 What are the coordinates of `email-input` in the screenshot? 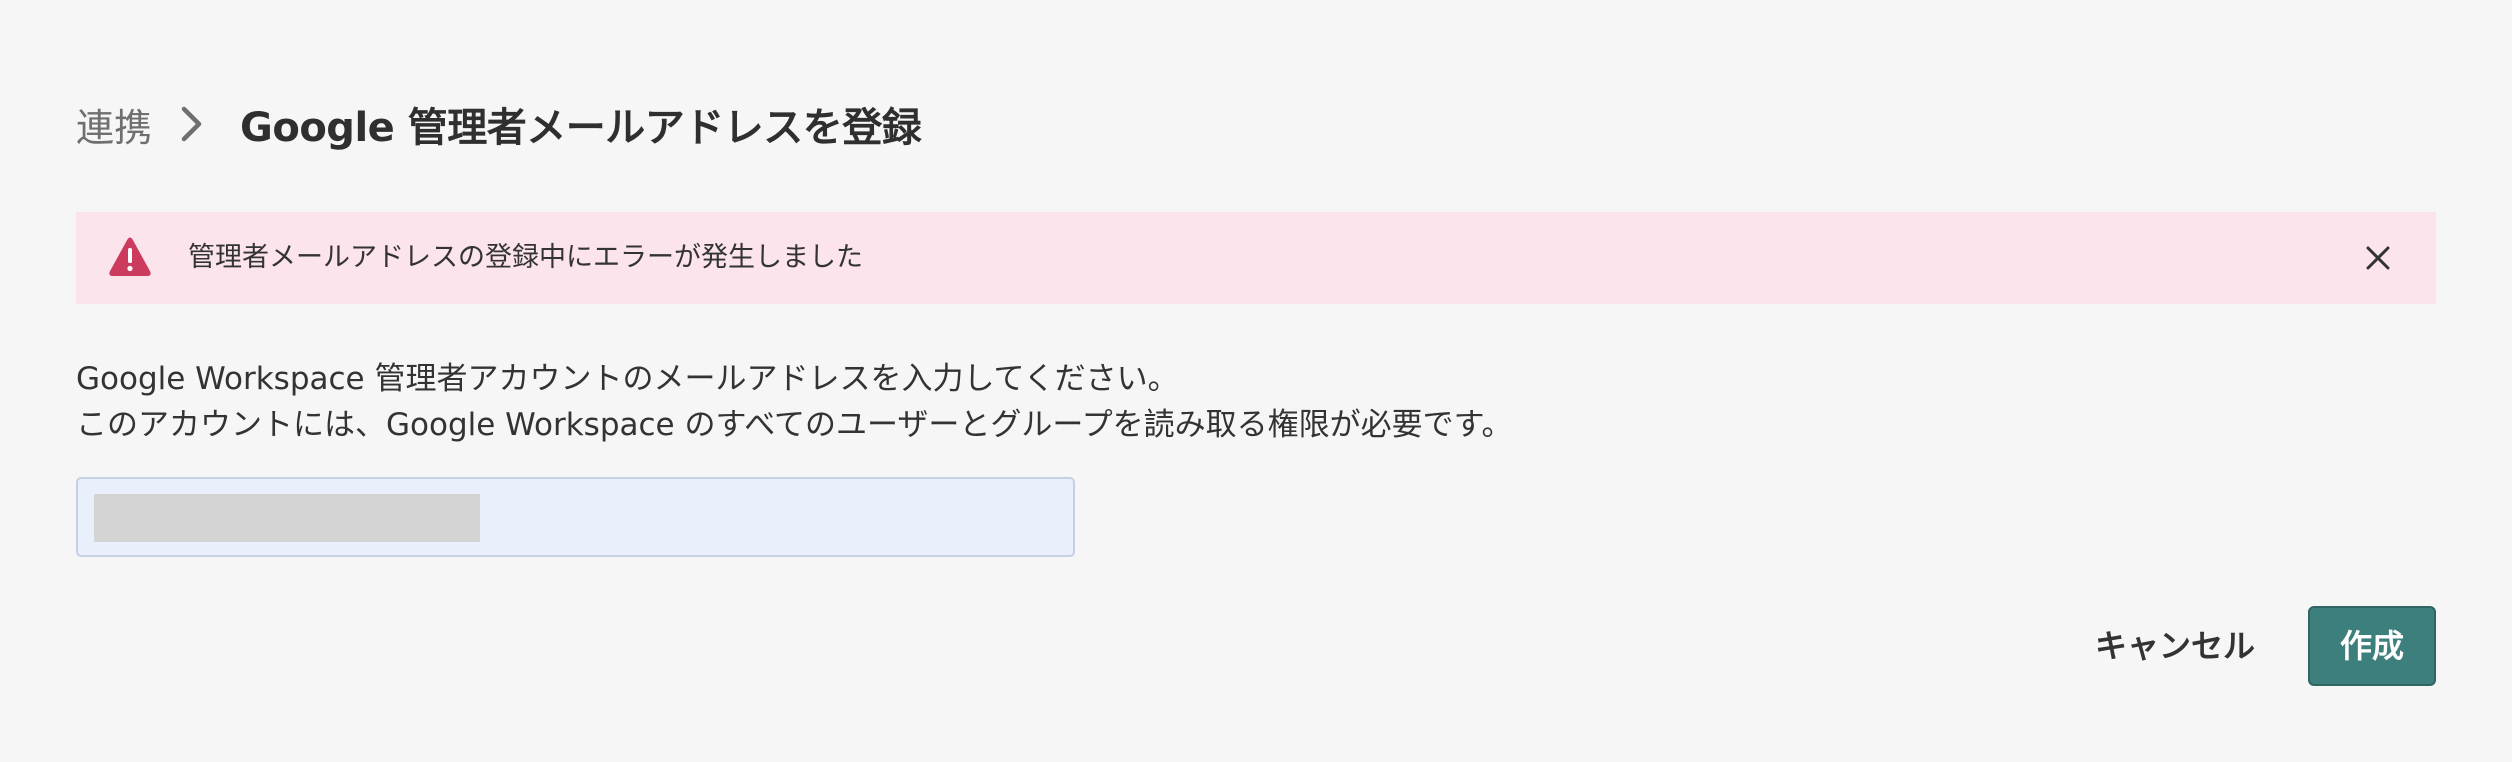 It's located at (575, 517).